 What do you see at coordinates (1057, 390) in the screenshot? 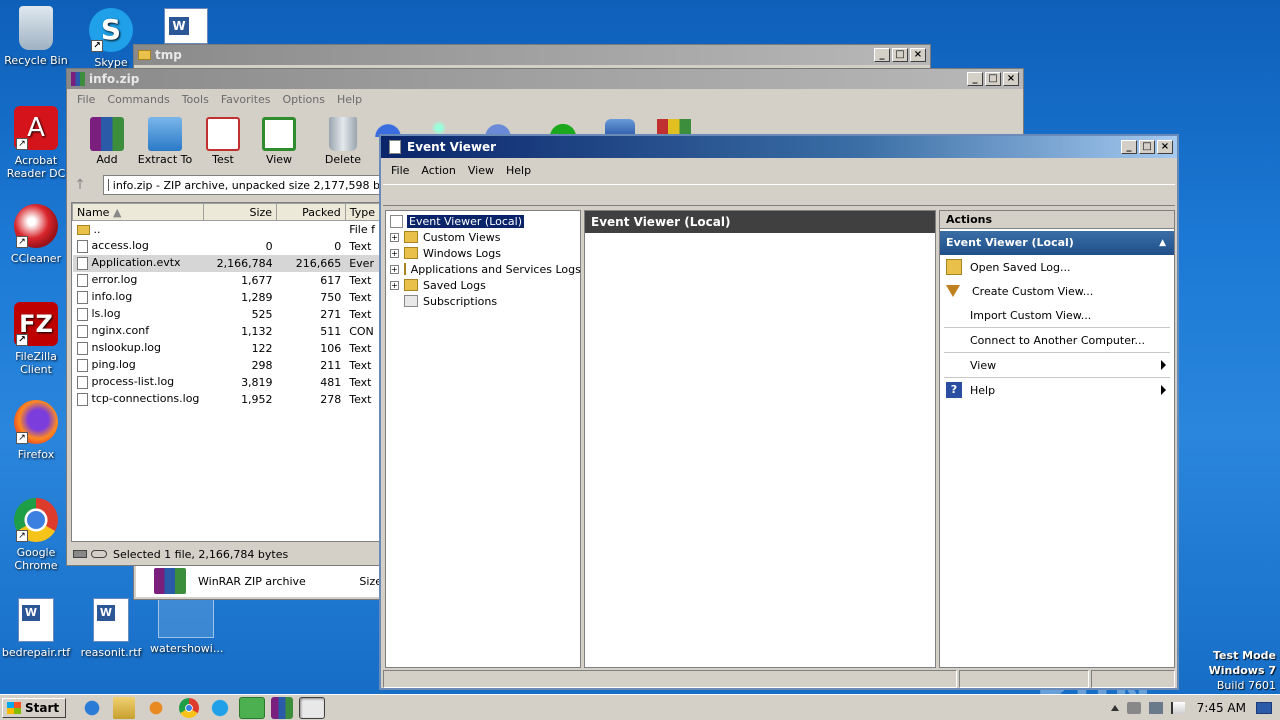
I see `action-help: ? Help` at bounding box center [1057, 390].